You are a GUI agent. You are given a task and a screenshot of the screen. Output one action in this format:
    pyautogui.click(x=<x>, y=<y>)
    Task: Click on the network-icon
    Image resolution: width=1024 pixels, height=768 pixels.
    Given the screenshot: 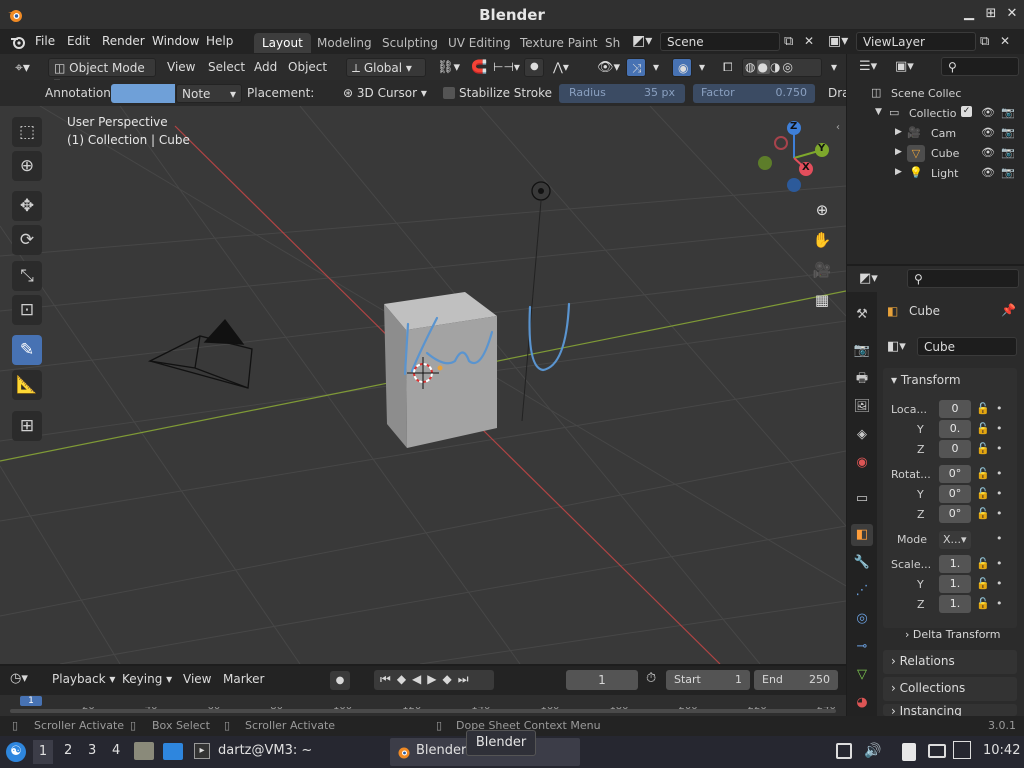 What is the action you would take?
    pyautogui.click(x=962, y=750)
    